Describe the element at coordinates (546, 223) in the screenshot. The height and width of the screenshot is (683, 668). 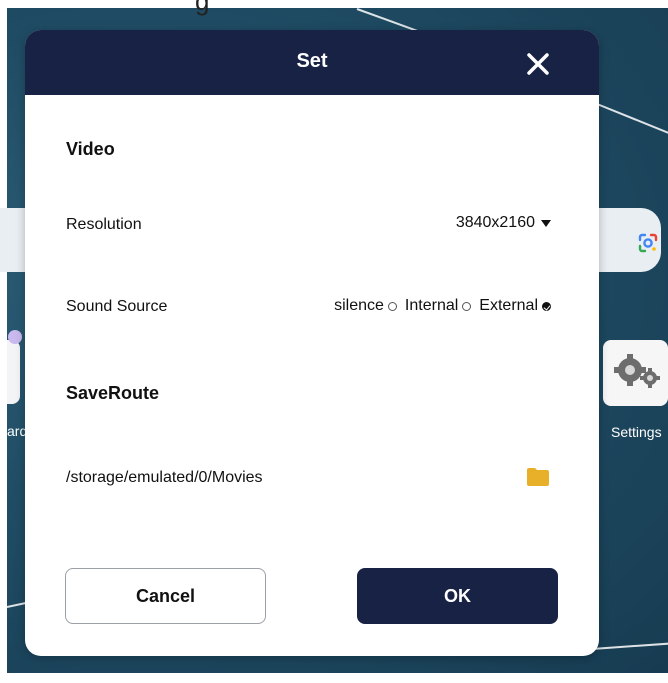
I see `dropdown-arrow-icon` at that location.